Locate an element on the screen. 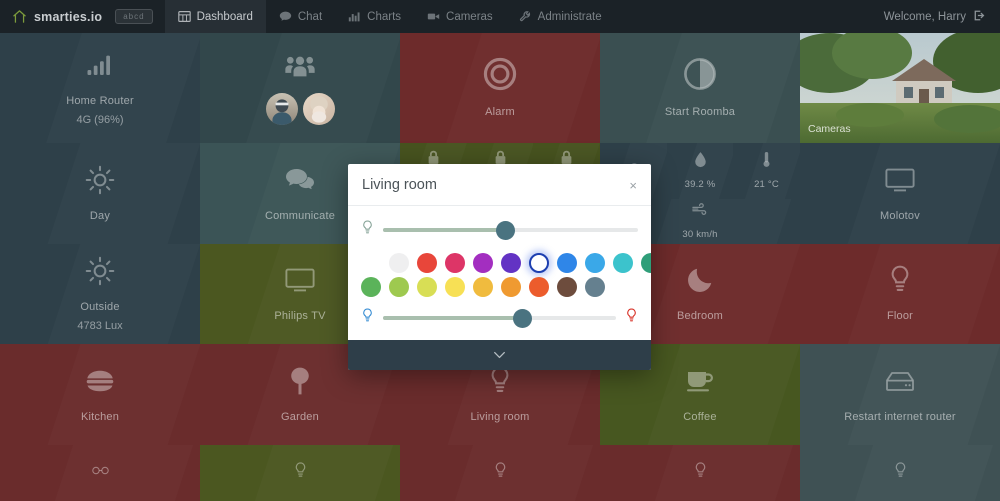  color-temperature-slider-knob is located at coordinates (523, 318).